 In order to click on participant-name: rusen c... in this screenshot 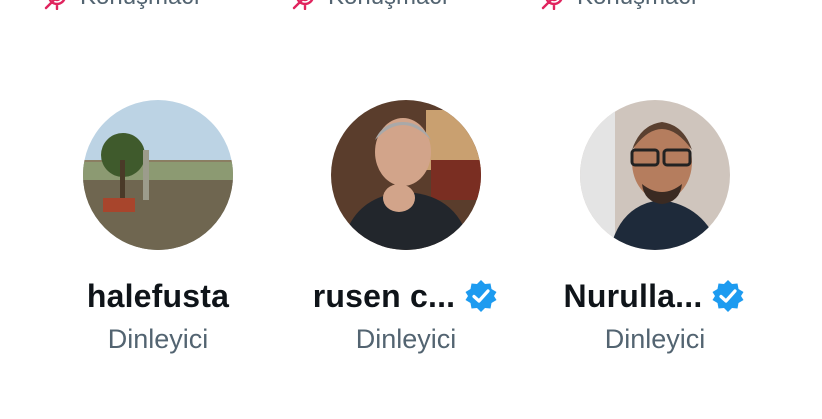, I will do `click(384, 296)`.